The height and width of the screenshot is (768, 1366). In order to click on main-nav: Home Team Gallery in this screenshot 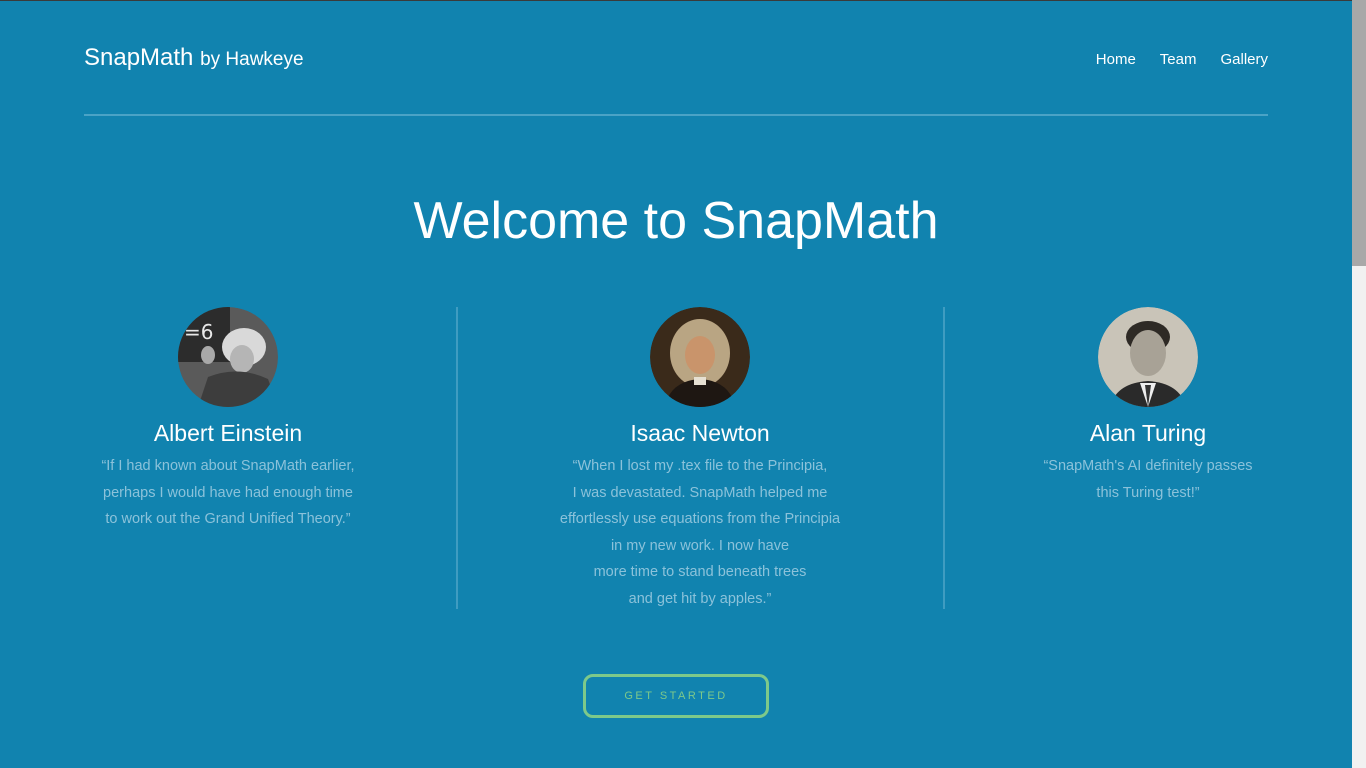, I will do `click(1182, 59)`.